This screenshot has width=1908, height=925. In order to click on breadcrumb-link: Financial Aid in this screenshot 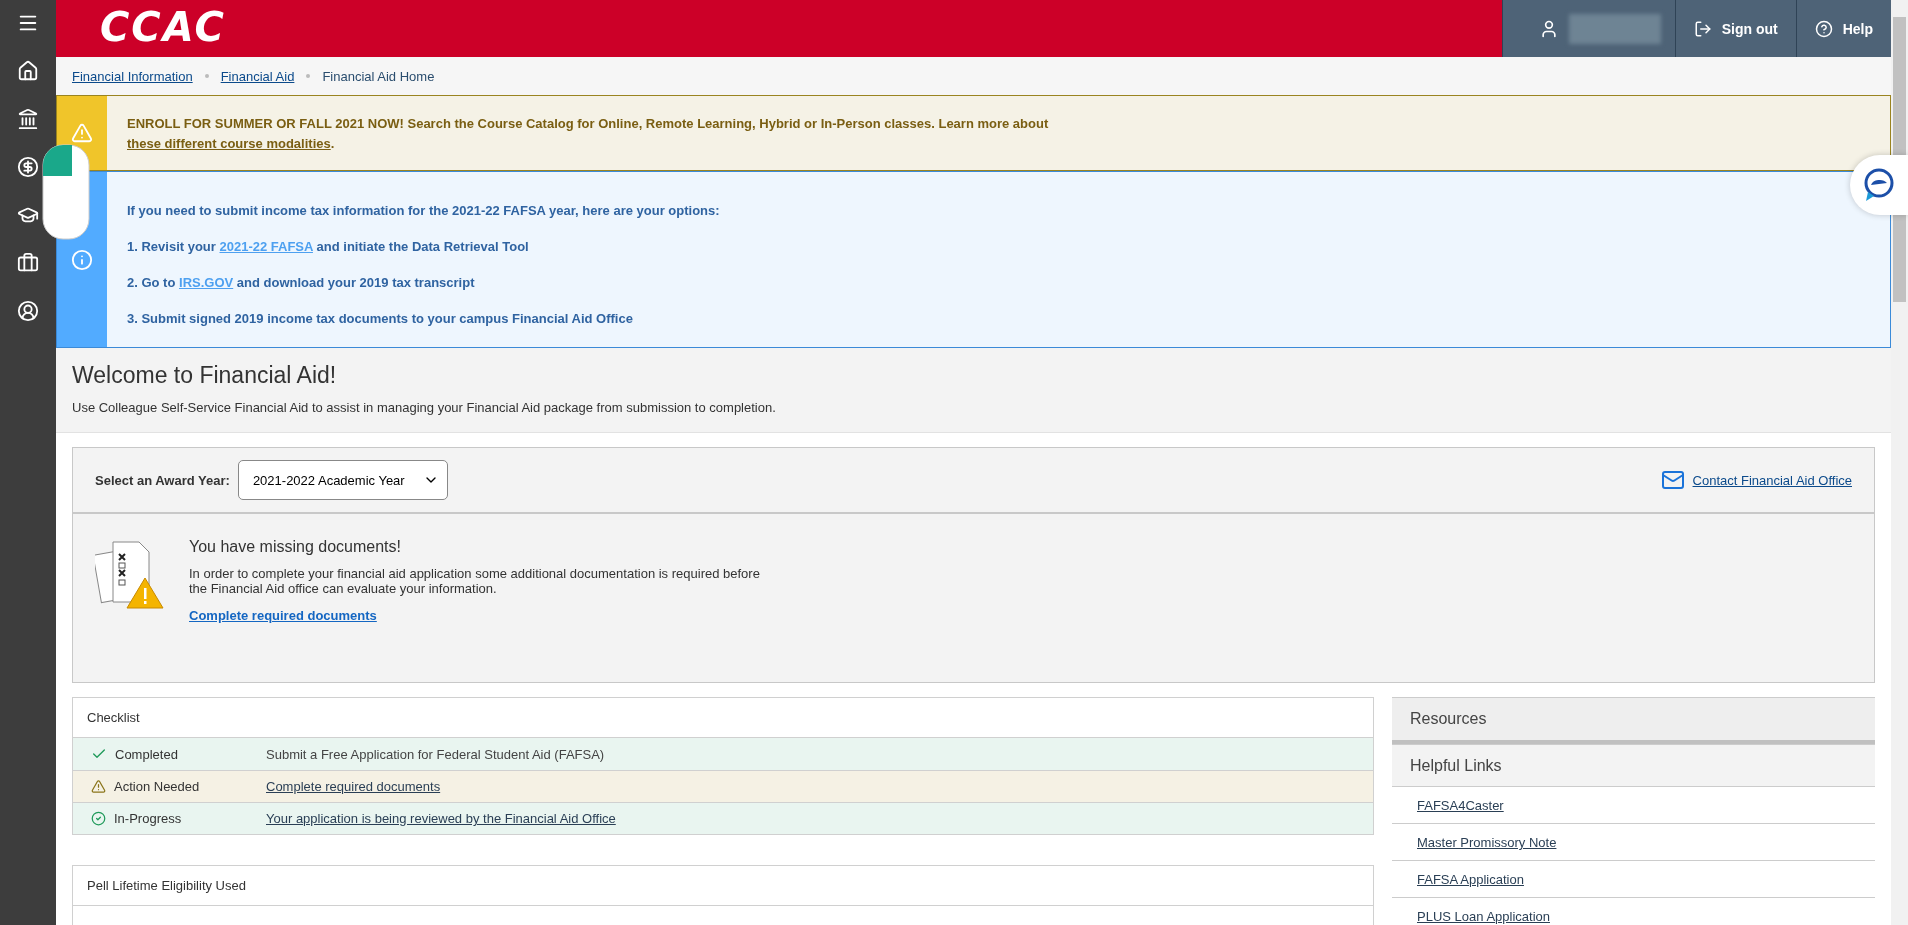, I will do `click(257, 76)`.